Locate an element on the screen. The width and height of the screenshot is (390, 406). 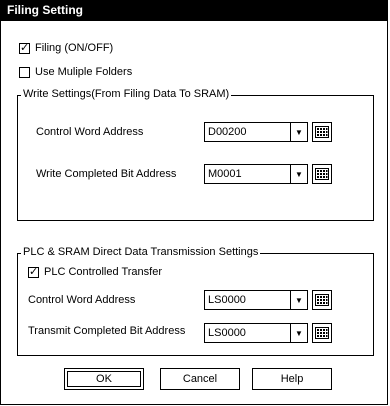
write-completed-field: M0001 ▼ is located at coordinates (268, 174).